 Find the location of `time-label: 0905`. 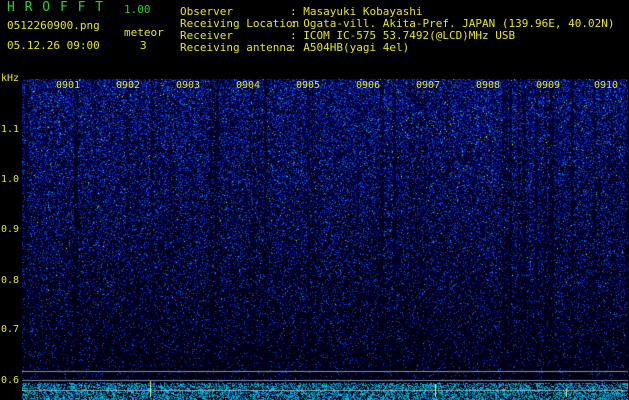

time-label: 0905 is located at coordinates (308, 85).